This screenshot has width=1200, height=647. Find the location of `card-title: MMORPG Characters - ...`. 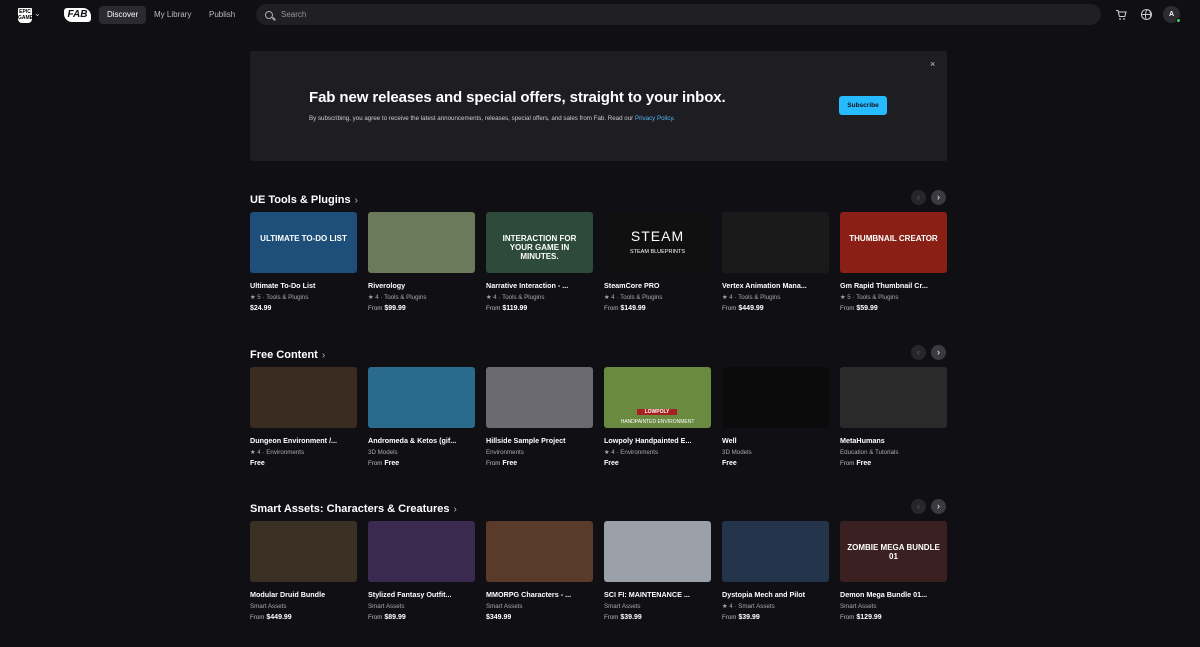

card-title: MMORPG Characters - ... is located at coordinates (539, 594).